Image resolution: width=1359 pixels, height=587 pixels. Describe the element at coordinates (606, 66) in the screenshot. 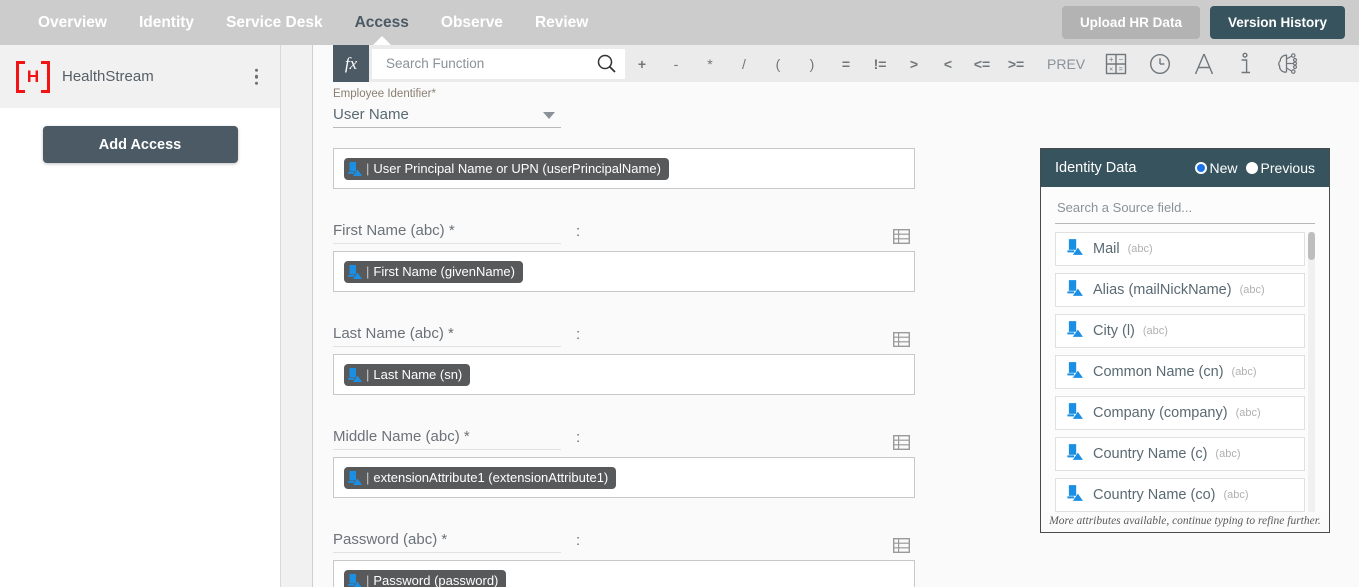

I see `search-icon` at that location.